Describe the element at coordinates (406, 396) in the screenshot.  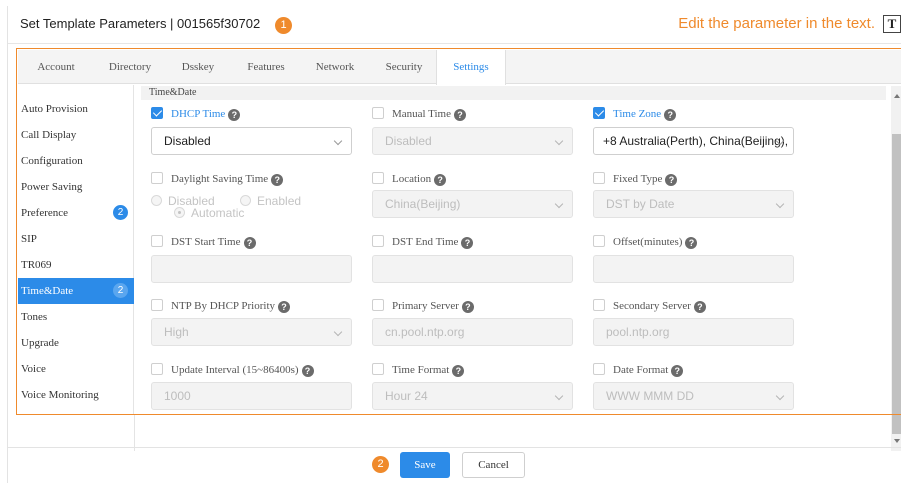
I see `time-format-value: Hour 24` at that location.